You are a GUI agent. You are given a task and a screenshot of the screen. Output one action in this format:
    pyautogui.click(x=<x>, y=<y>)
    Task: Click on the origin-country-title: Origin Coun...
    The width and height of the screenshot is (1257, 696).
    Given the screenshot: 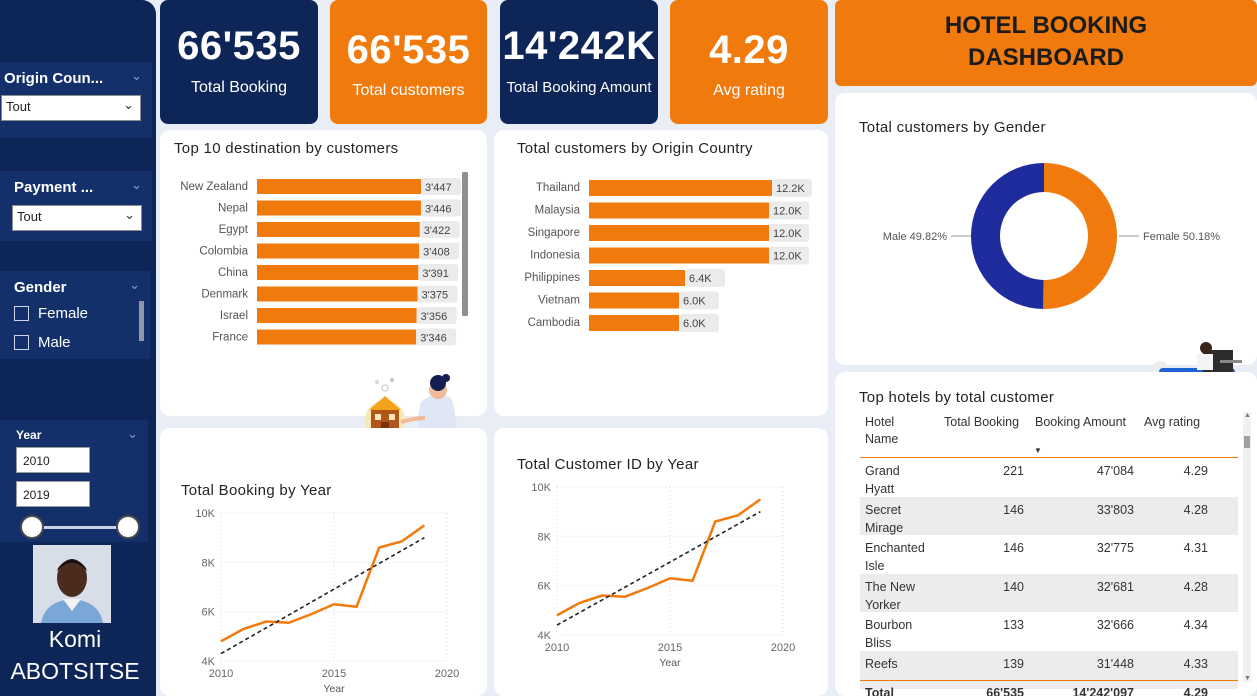 What is the action you would take?
    pyautogui.click(x=54, y=78)
    